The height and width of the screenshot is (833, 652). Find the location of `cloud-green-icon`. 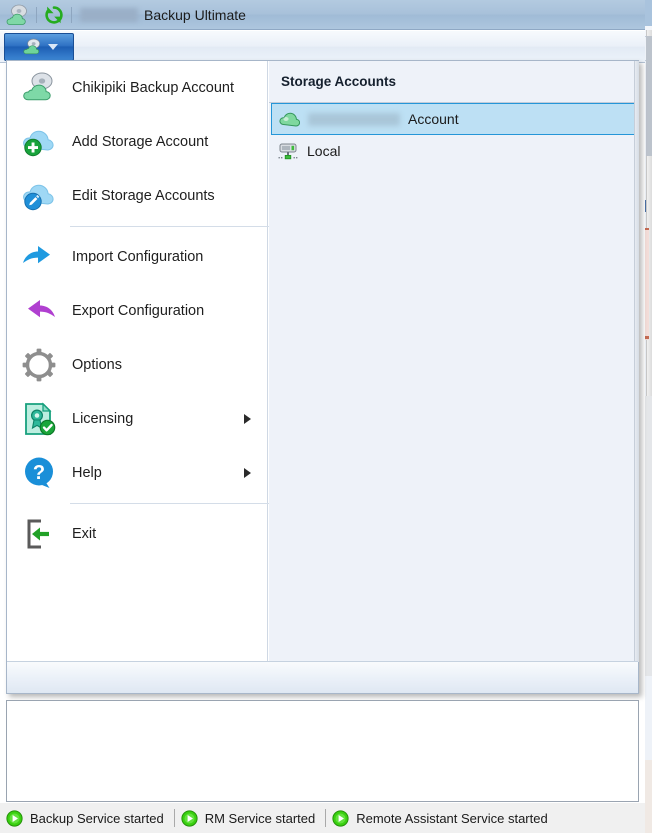

cloud-green-icon is located at coordinates (289, 119).